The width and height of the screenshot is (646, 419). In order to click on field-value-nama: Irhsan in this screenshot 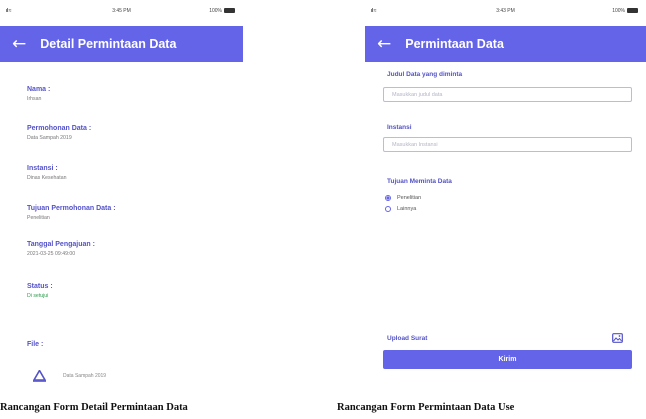, I will do `click(34, 99)`.